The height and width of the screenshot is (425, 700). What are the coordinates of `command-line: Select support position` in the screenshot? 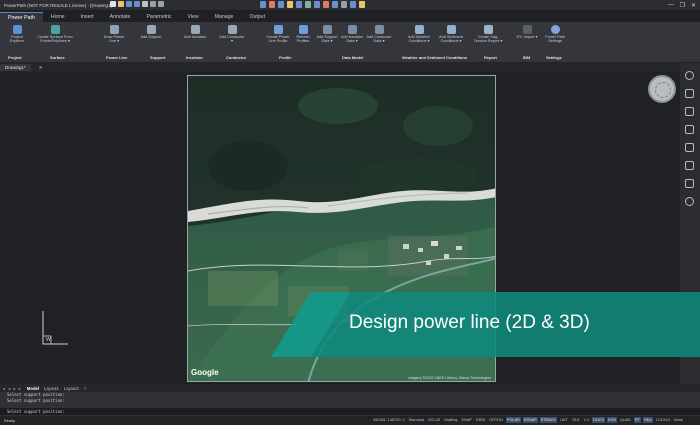 It's located at (350, 404).